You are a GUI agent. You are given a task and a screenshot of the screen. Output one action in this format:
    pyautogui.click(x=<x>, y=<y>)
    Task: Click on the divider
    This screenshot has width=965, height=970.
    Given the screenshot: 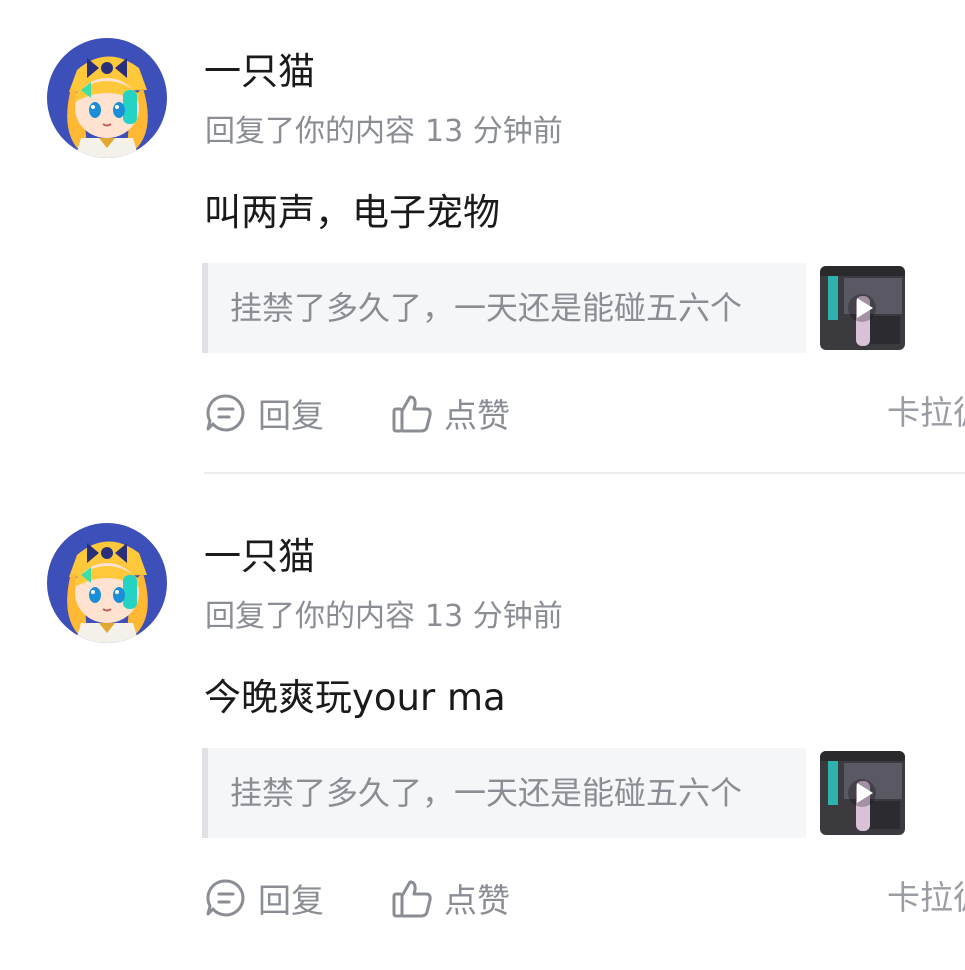 What is the action you would take?
    pyautogui.click(x=584, y=473)
    